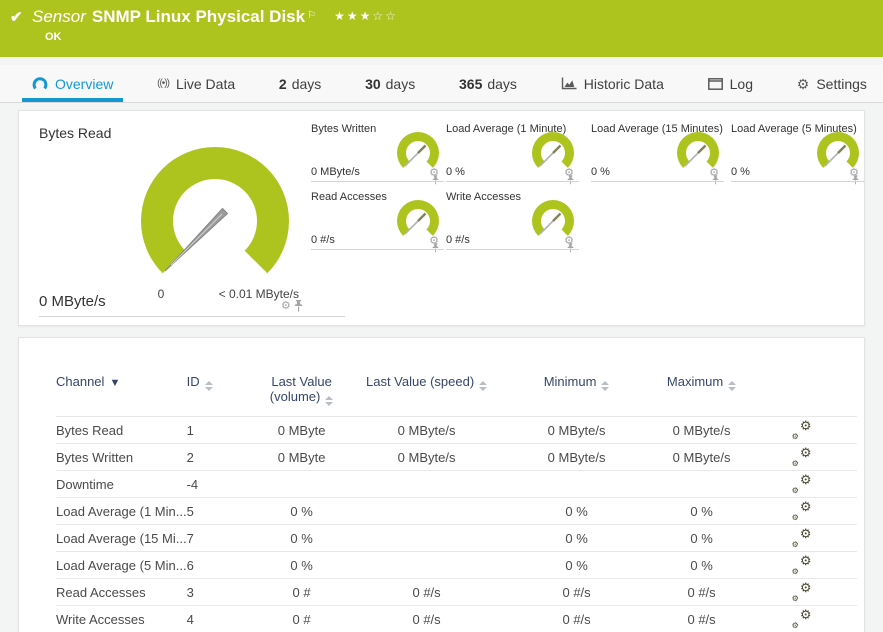 The image size is (883, 632). Describe the element at coordinates (190, 430) in the screenshot. I see `channel-id: 1` at that location.